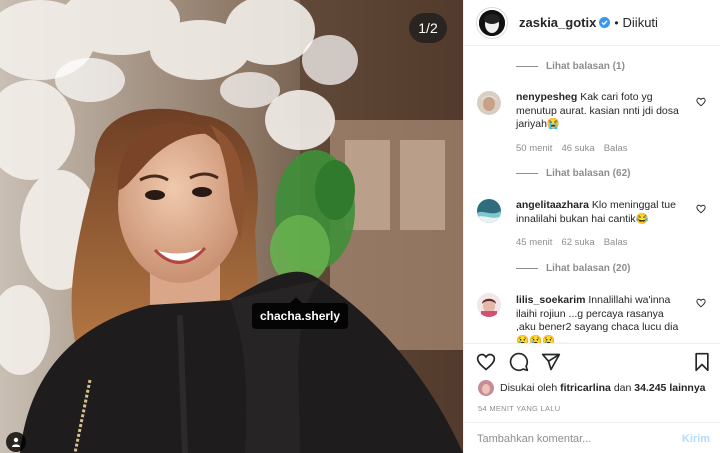 The height and width of the screenshot is (453, 720). I want to click on user-tag: chacha.sherly, so click(300, 313).